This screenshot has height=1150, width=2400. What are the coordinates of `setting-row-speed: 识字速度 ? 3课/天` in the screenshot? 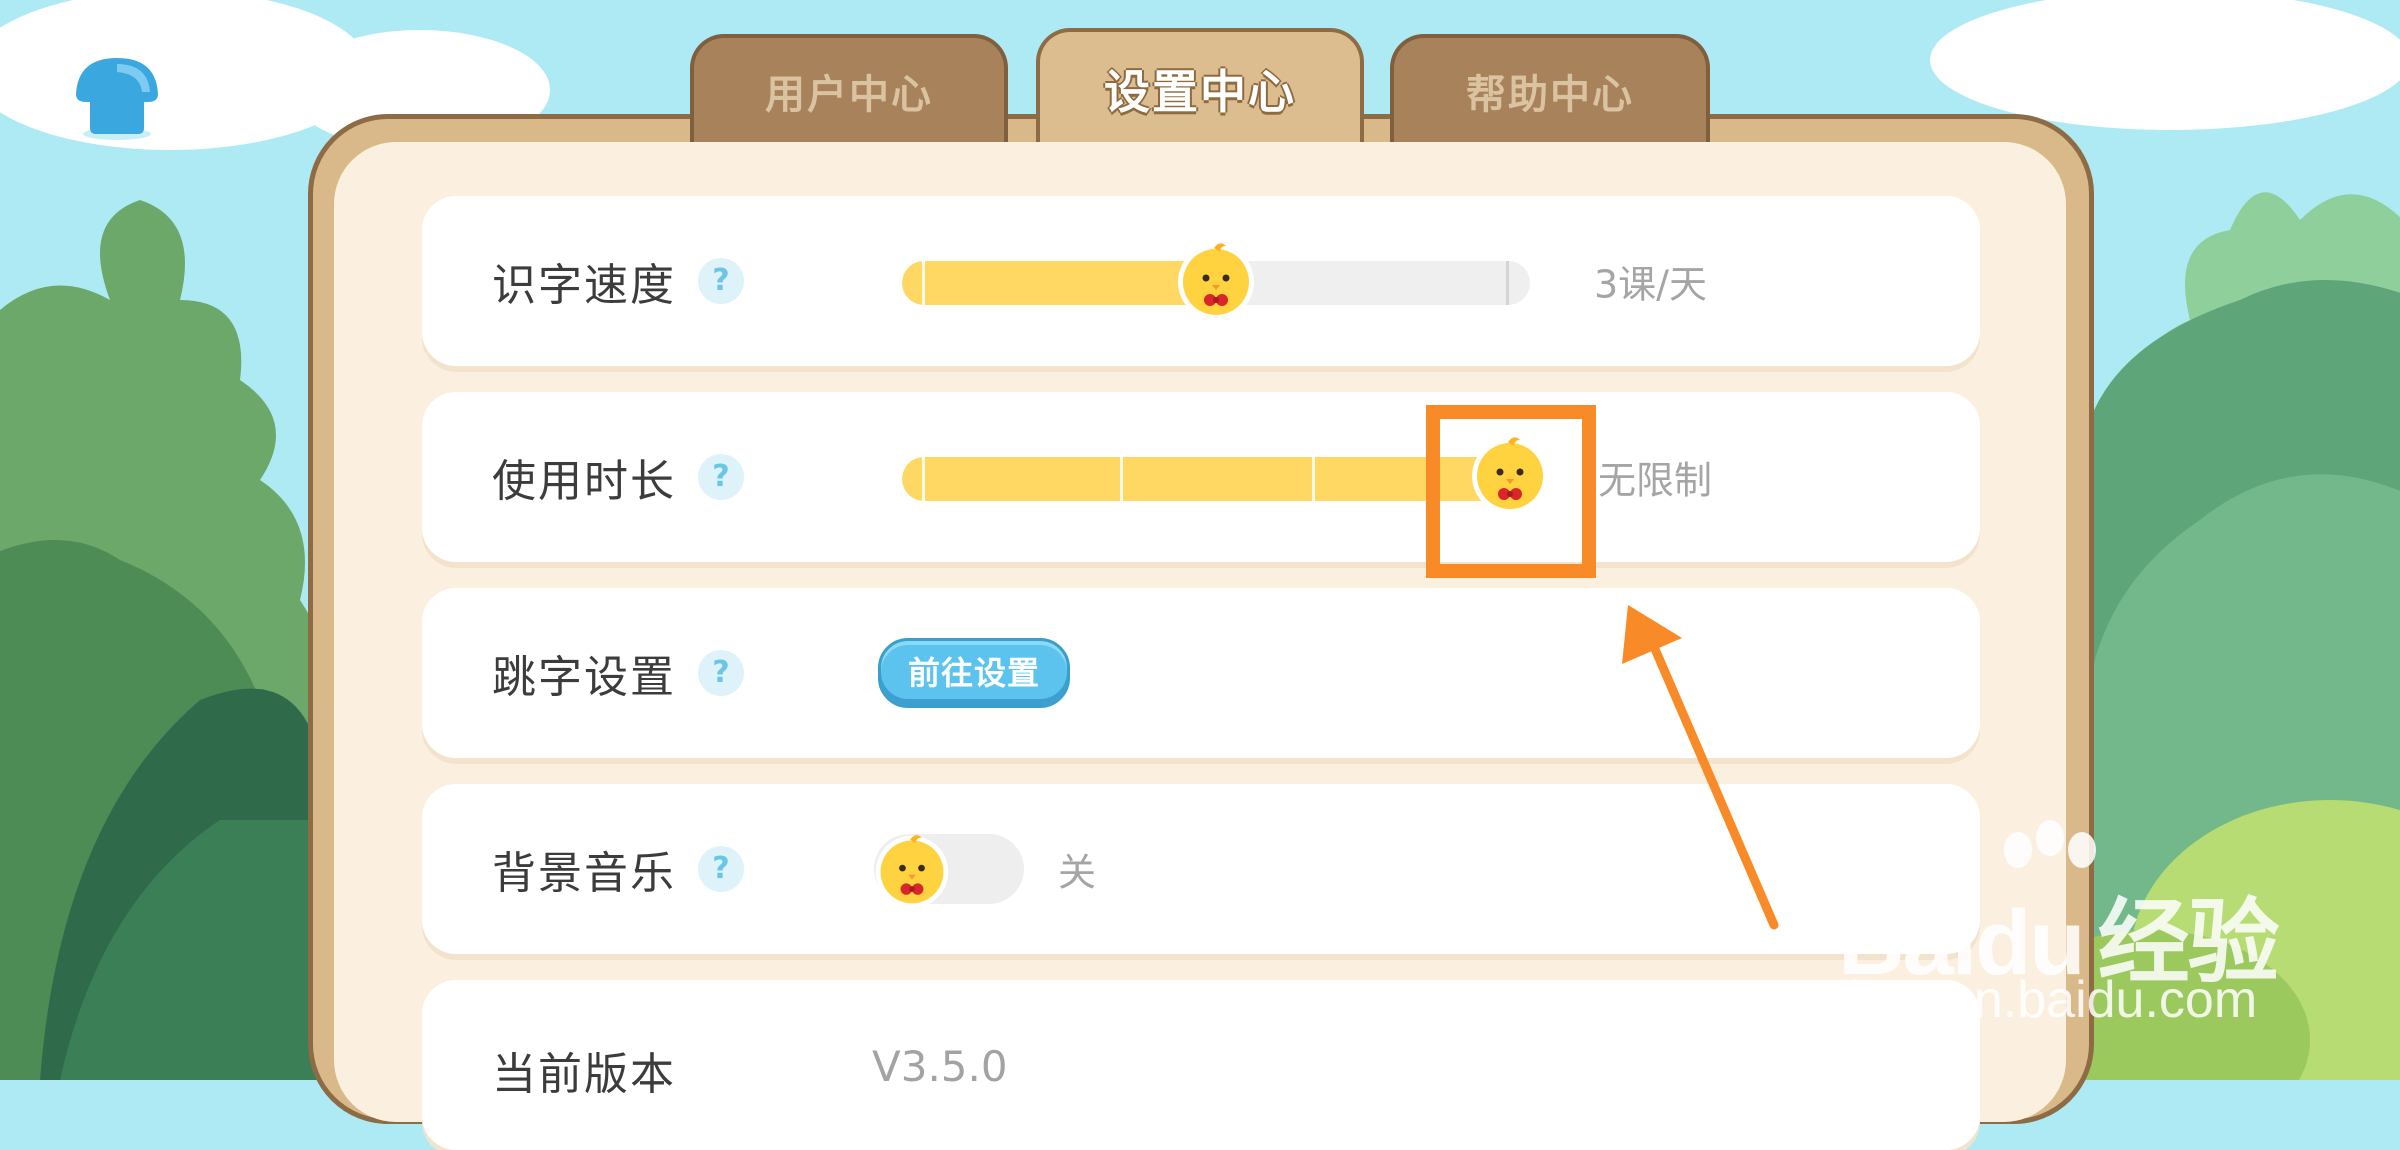 It's located at (1201, 281).